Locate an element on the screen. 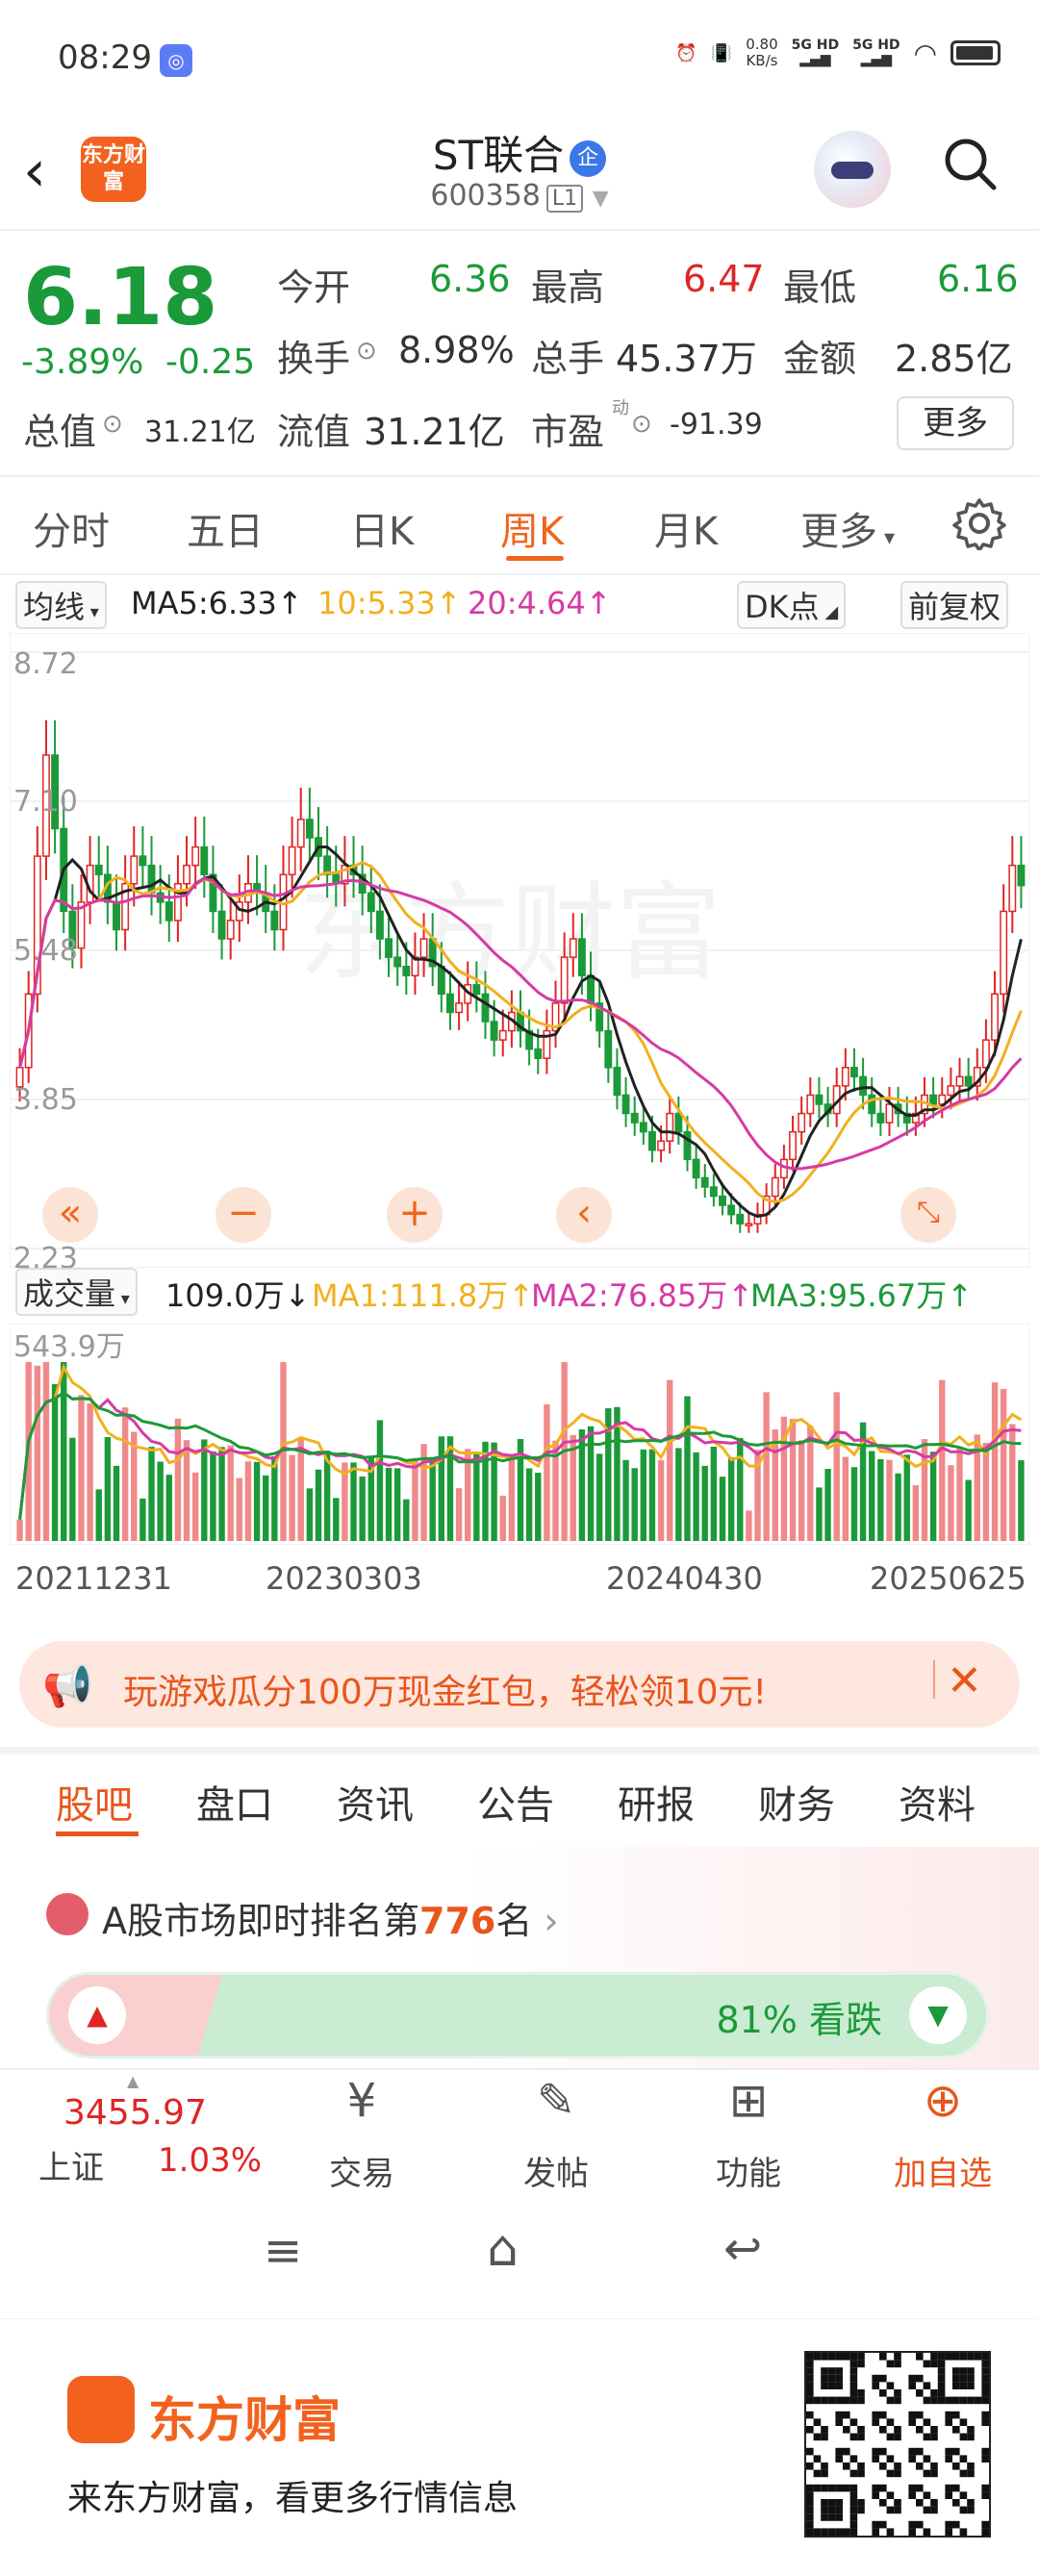 Image resolution: width=1039 pixels, height=2576 pixels. home-icon: ⌂ is located at coordinates (503, 2249).